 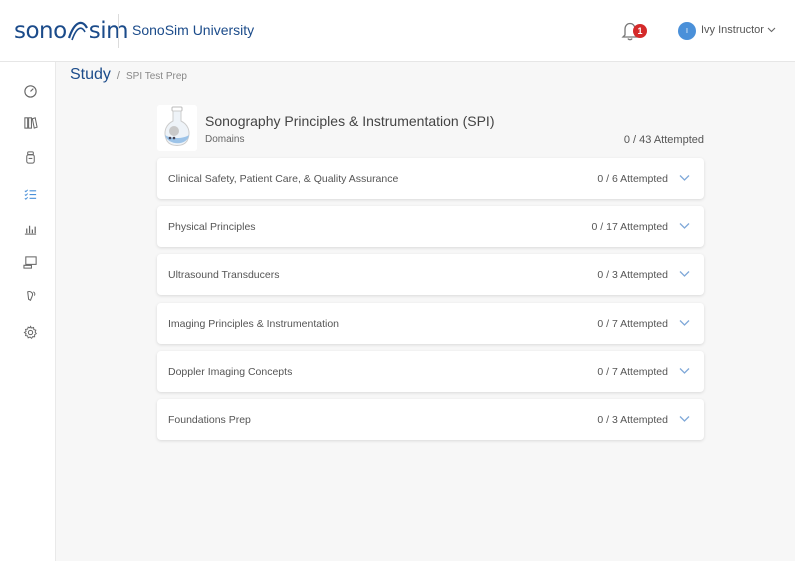 What do you see at coordinates (225, 139) in the screenshot?
I see `course-subtitle: Domains` at bounding box center [225, 139].